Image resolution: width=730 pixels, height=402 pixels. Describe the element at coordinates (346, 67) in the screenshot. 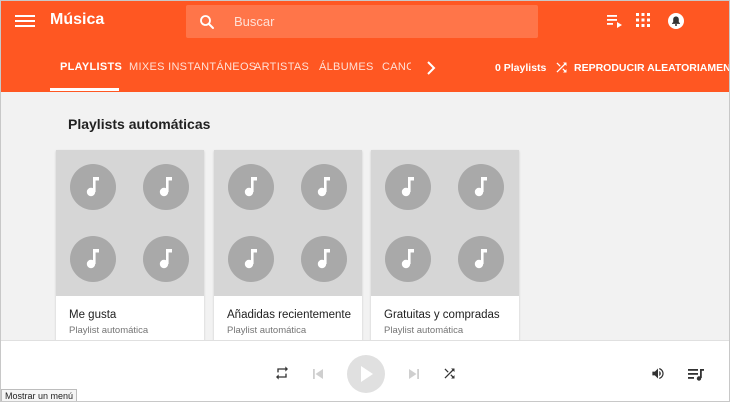

I see `tab-albums: ÁLBUMES` at that location.